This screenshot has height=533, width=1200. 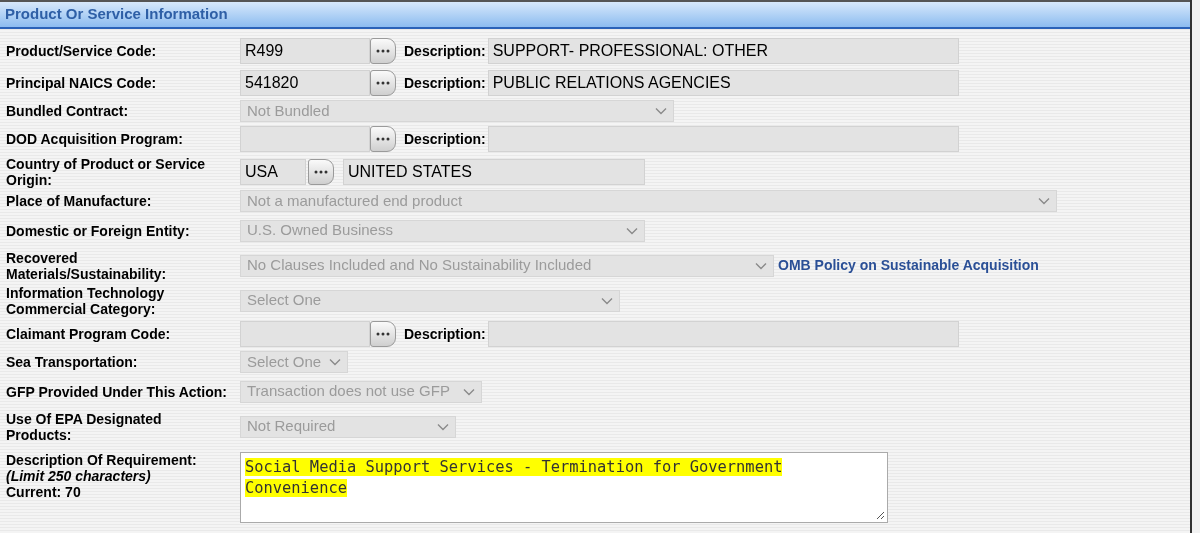 What do you see at coordinates (44, 492) in the screenshot?
I see `character-counter: Current: 70` at bounding box center [44, 492].